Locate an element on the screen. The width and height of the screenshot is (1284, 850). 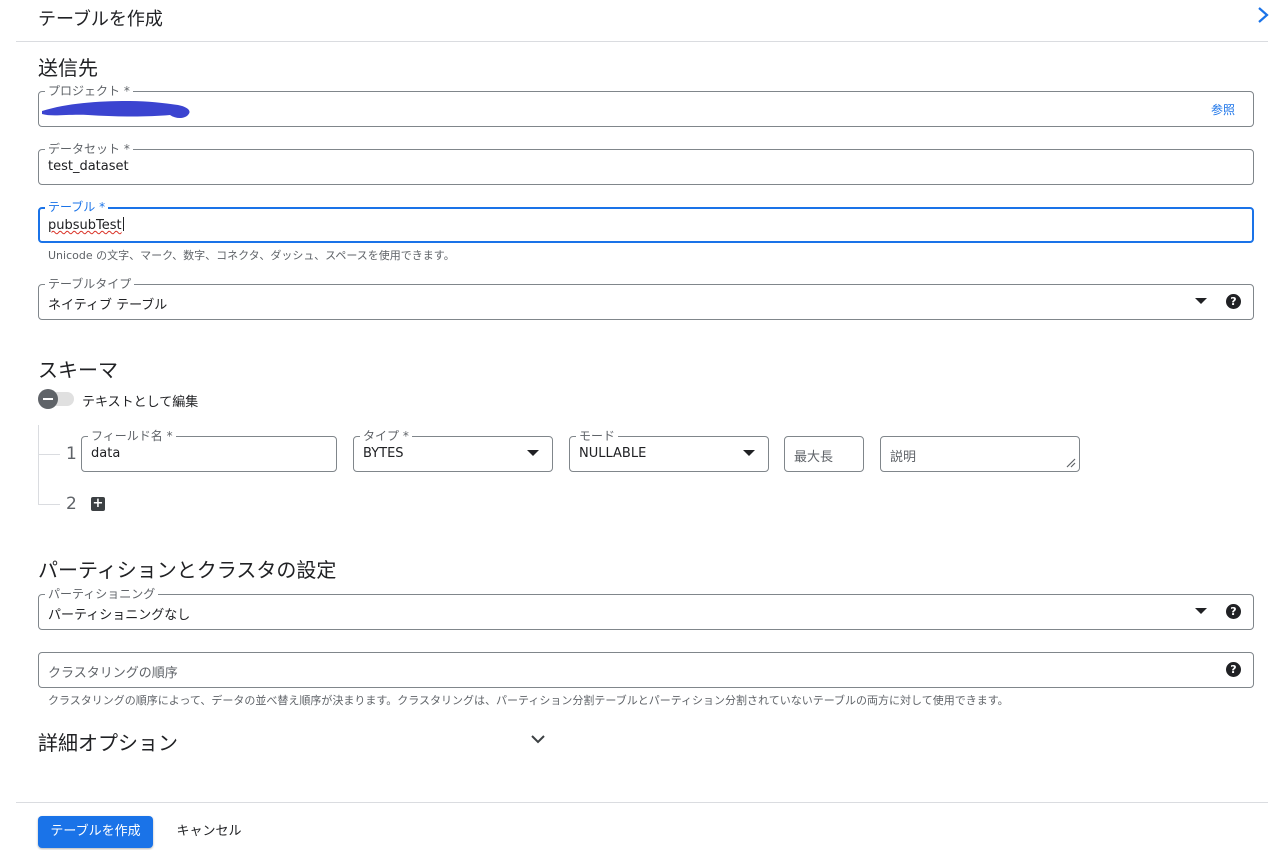
max-length-input: 最大長 is located at coordinates (824, 454).